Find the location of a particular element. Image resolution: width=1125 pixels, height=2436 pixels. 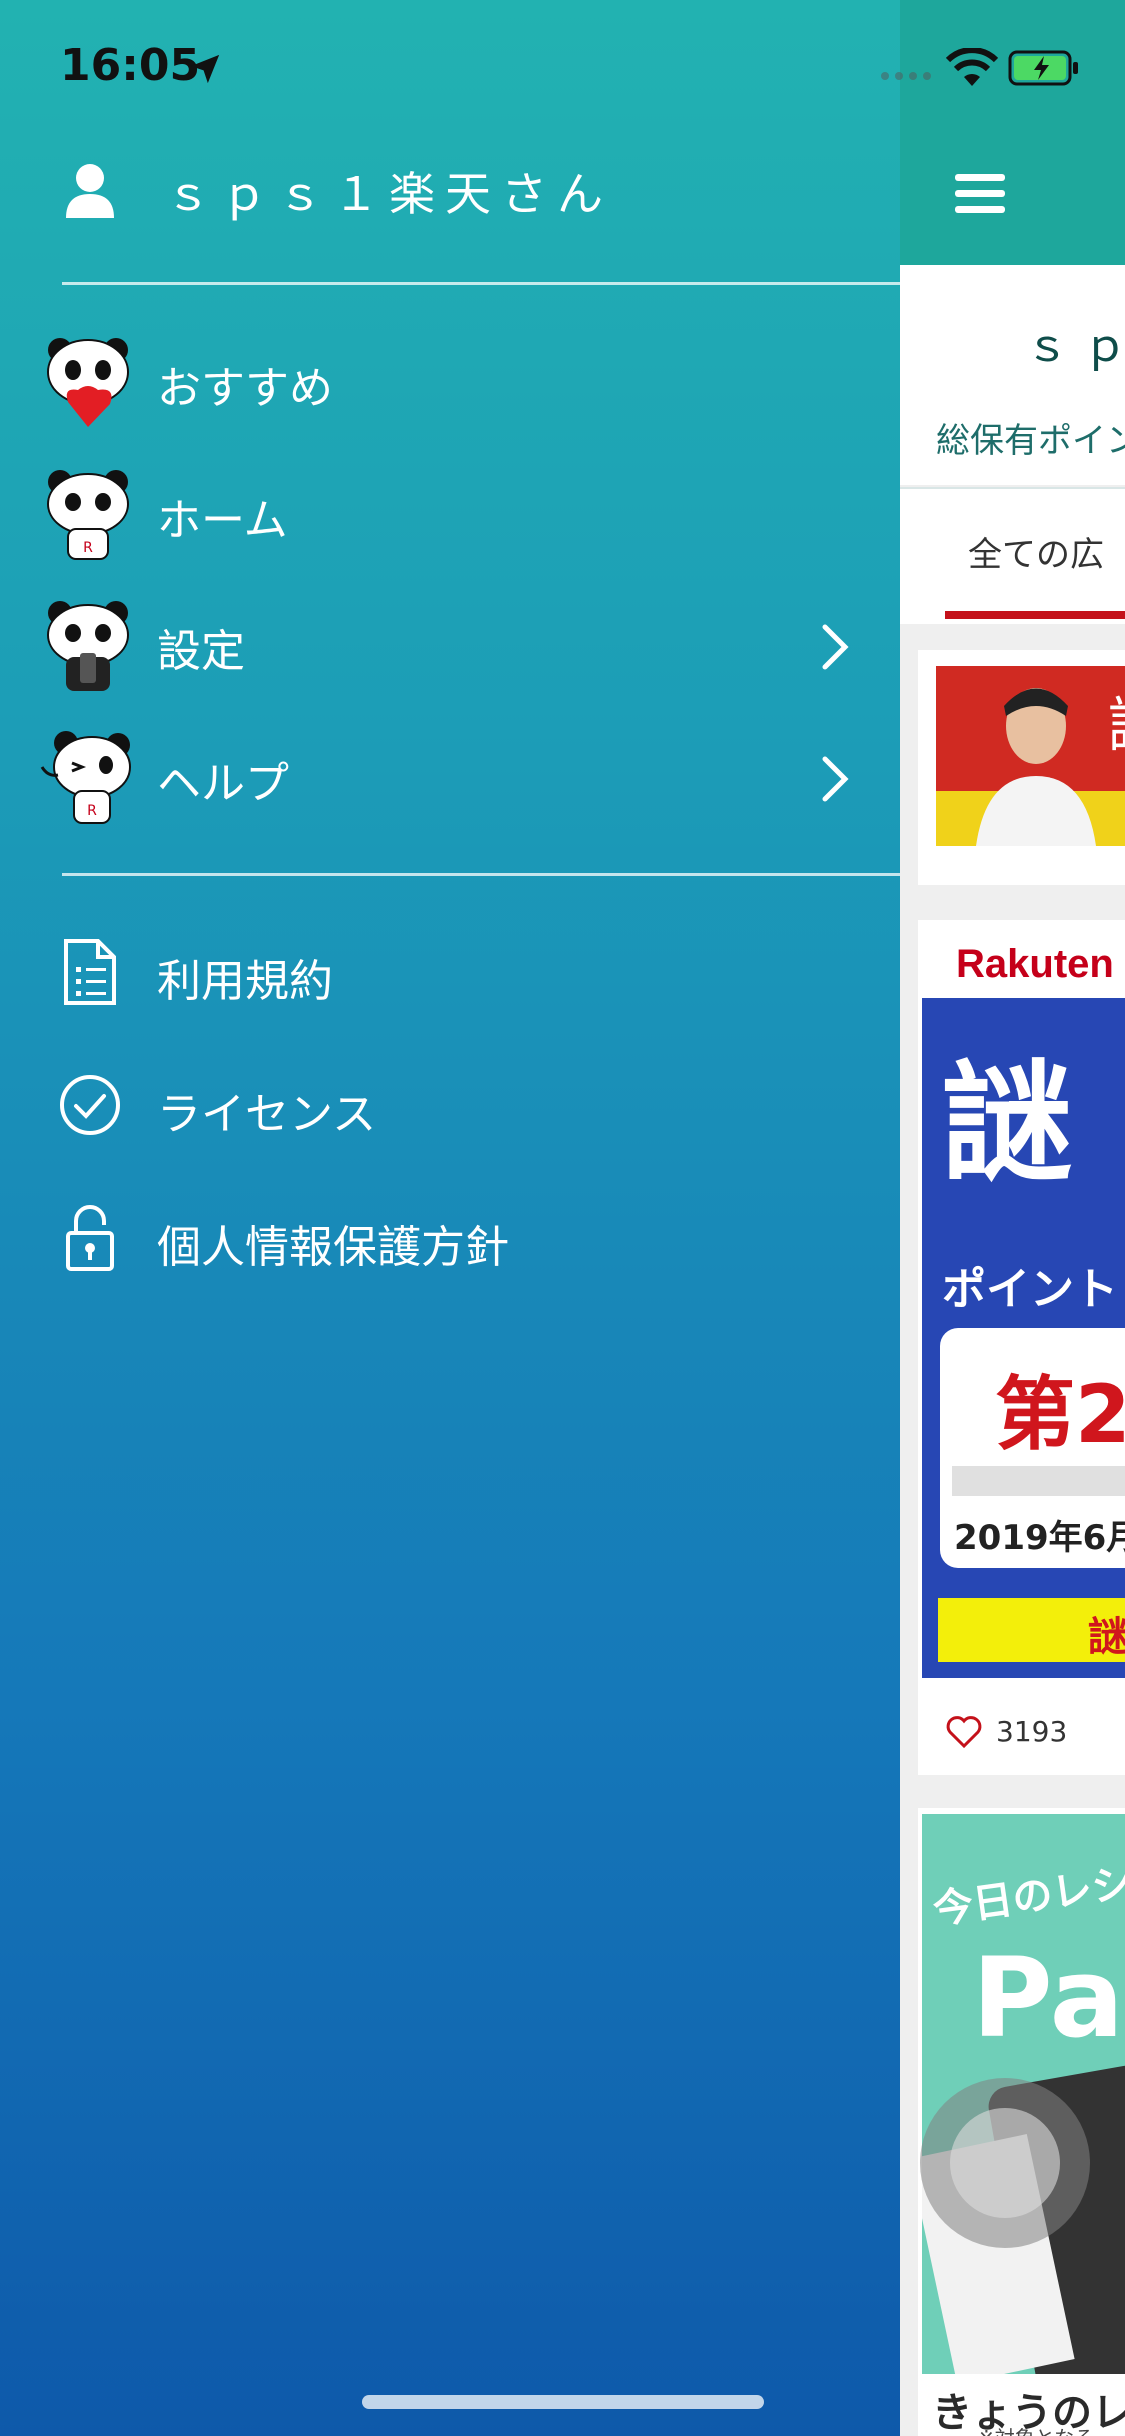

menu-label: ヘルプ is located at coordinates (223, 783).